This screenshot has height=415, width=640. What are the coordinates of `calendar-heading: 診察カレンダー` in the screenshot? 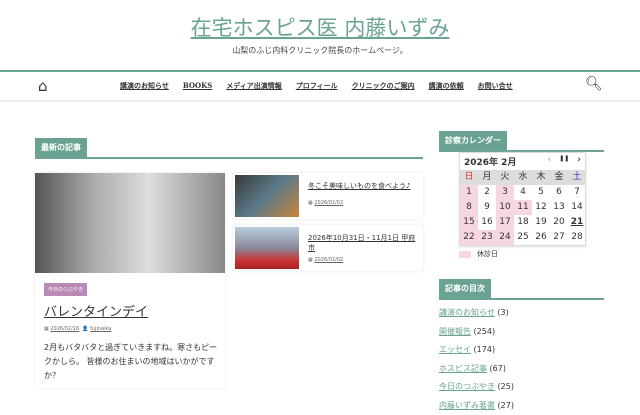 It's located at (521, 140).